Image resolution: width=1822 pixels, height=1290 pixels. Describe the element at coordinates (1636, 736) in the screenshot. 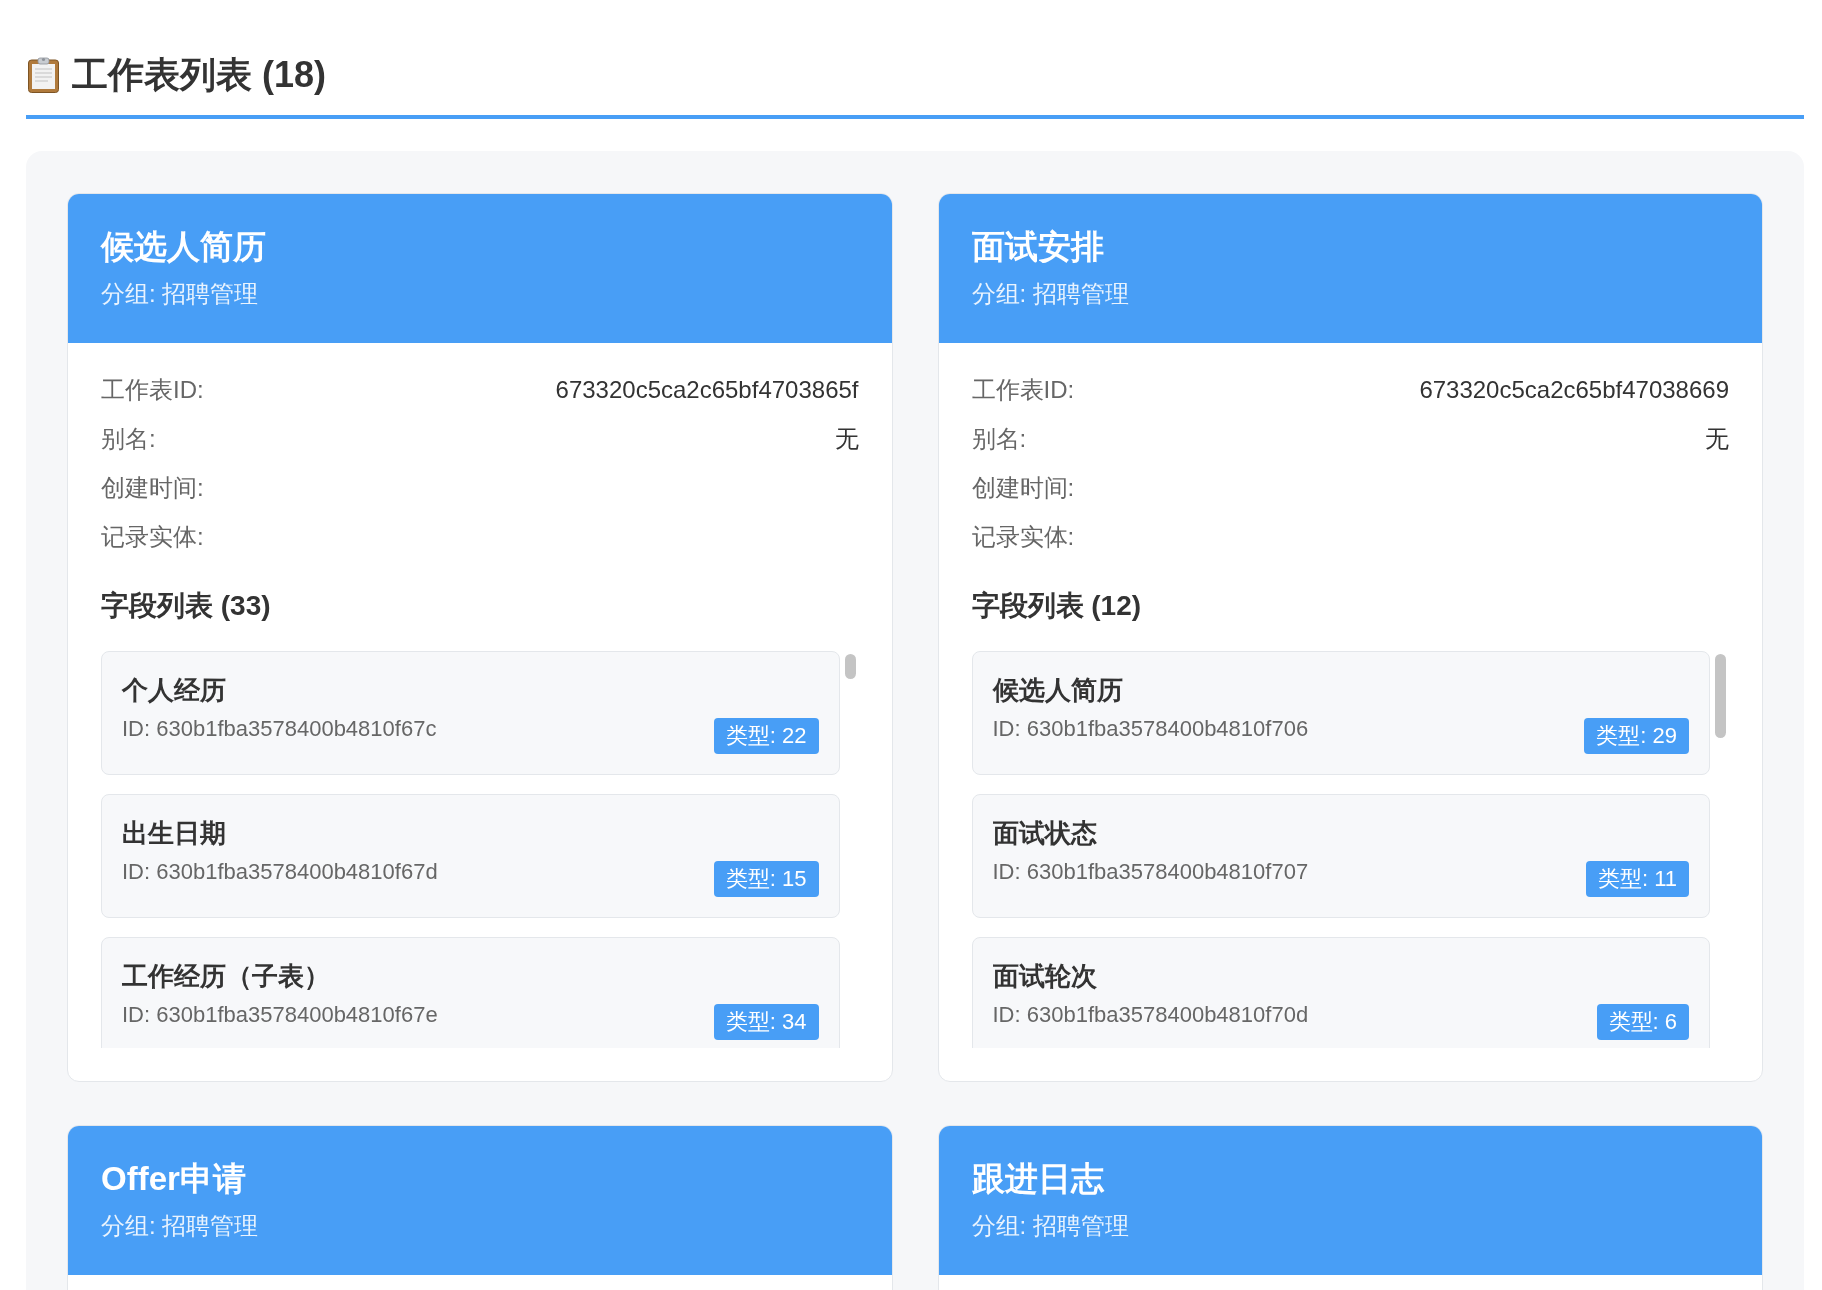

I see `type-tag: 类型: 29` at that location.